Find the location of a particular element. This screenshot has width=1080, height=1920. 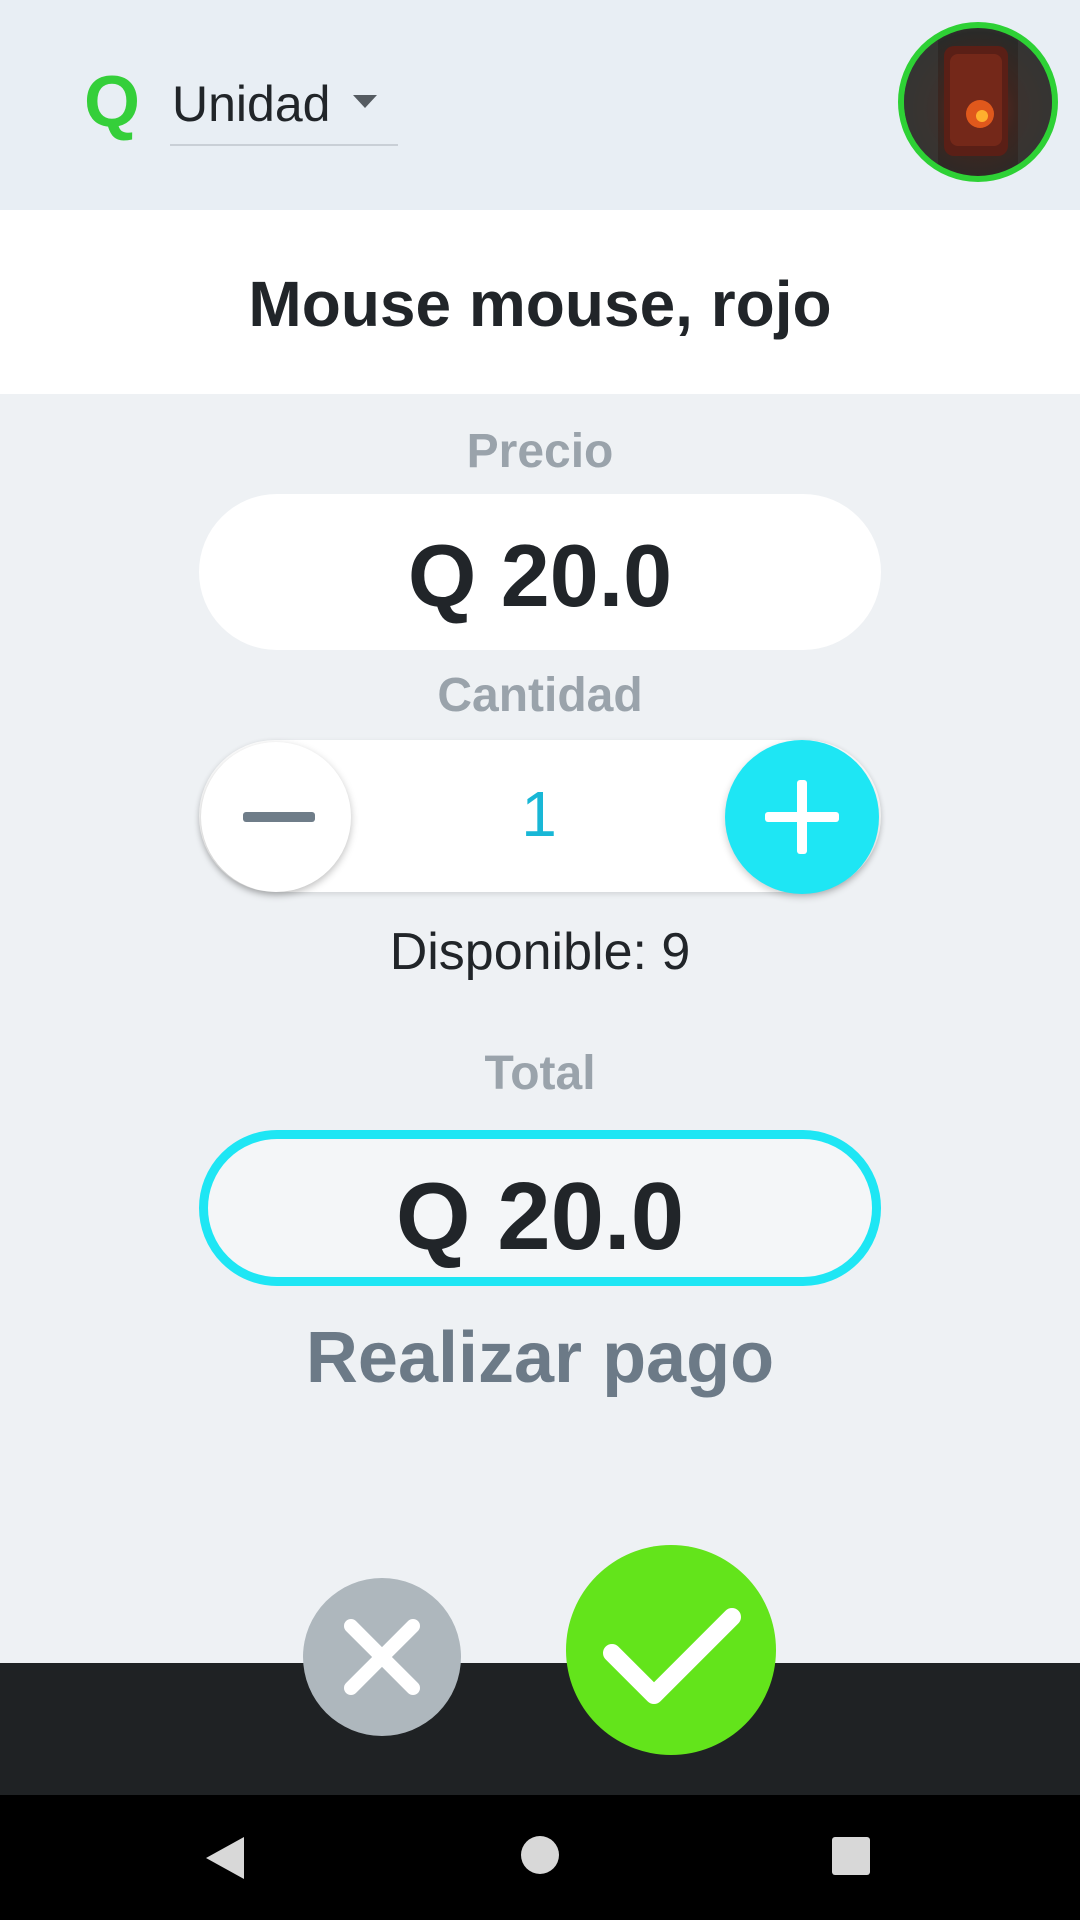

quantity-value: 1 is located at coordinates (539, 814).